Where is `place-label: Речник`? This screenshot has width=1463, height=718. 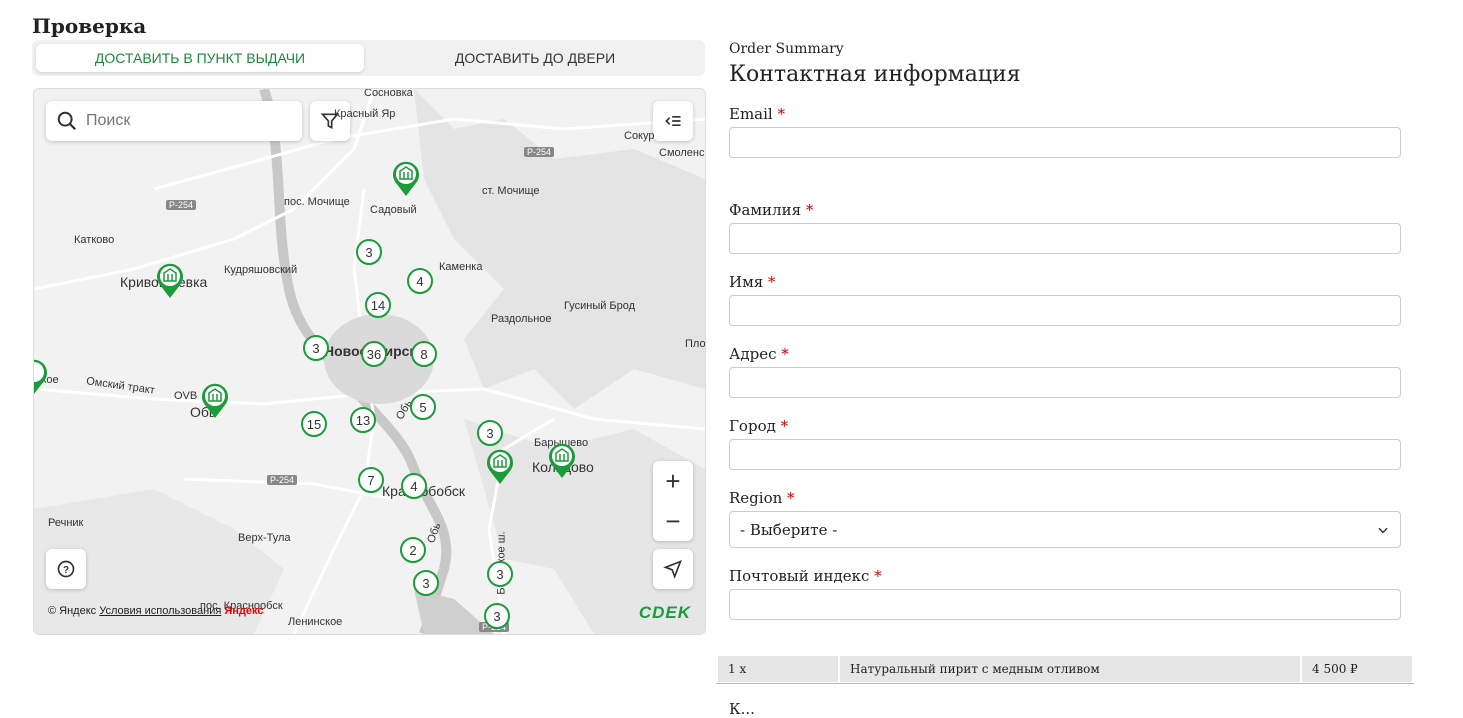 place-label: Речник is located at coordinates (66, 523).